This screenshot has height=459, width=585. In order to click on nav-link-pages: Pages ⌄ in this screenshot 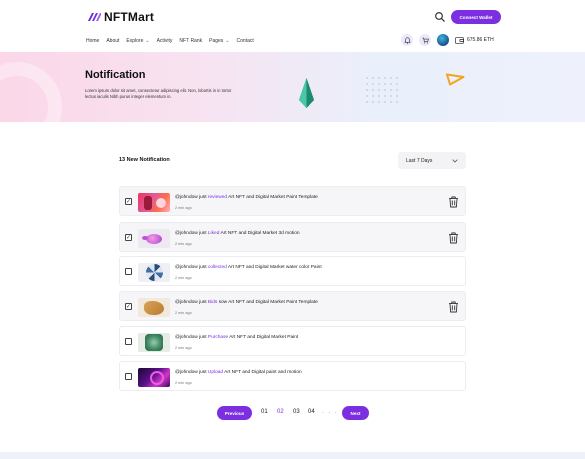, I will do `click(219, 41)`.